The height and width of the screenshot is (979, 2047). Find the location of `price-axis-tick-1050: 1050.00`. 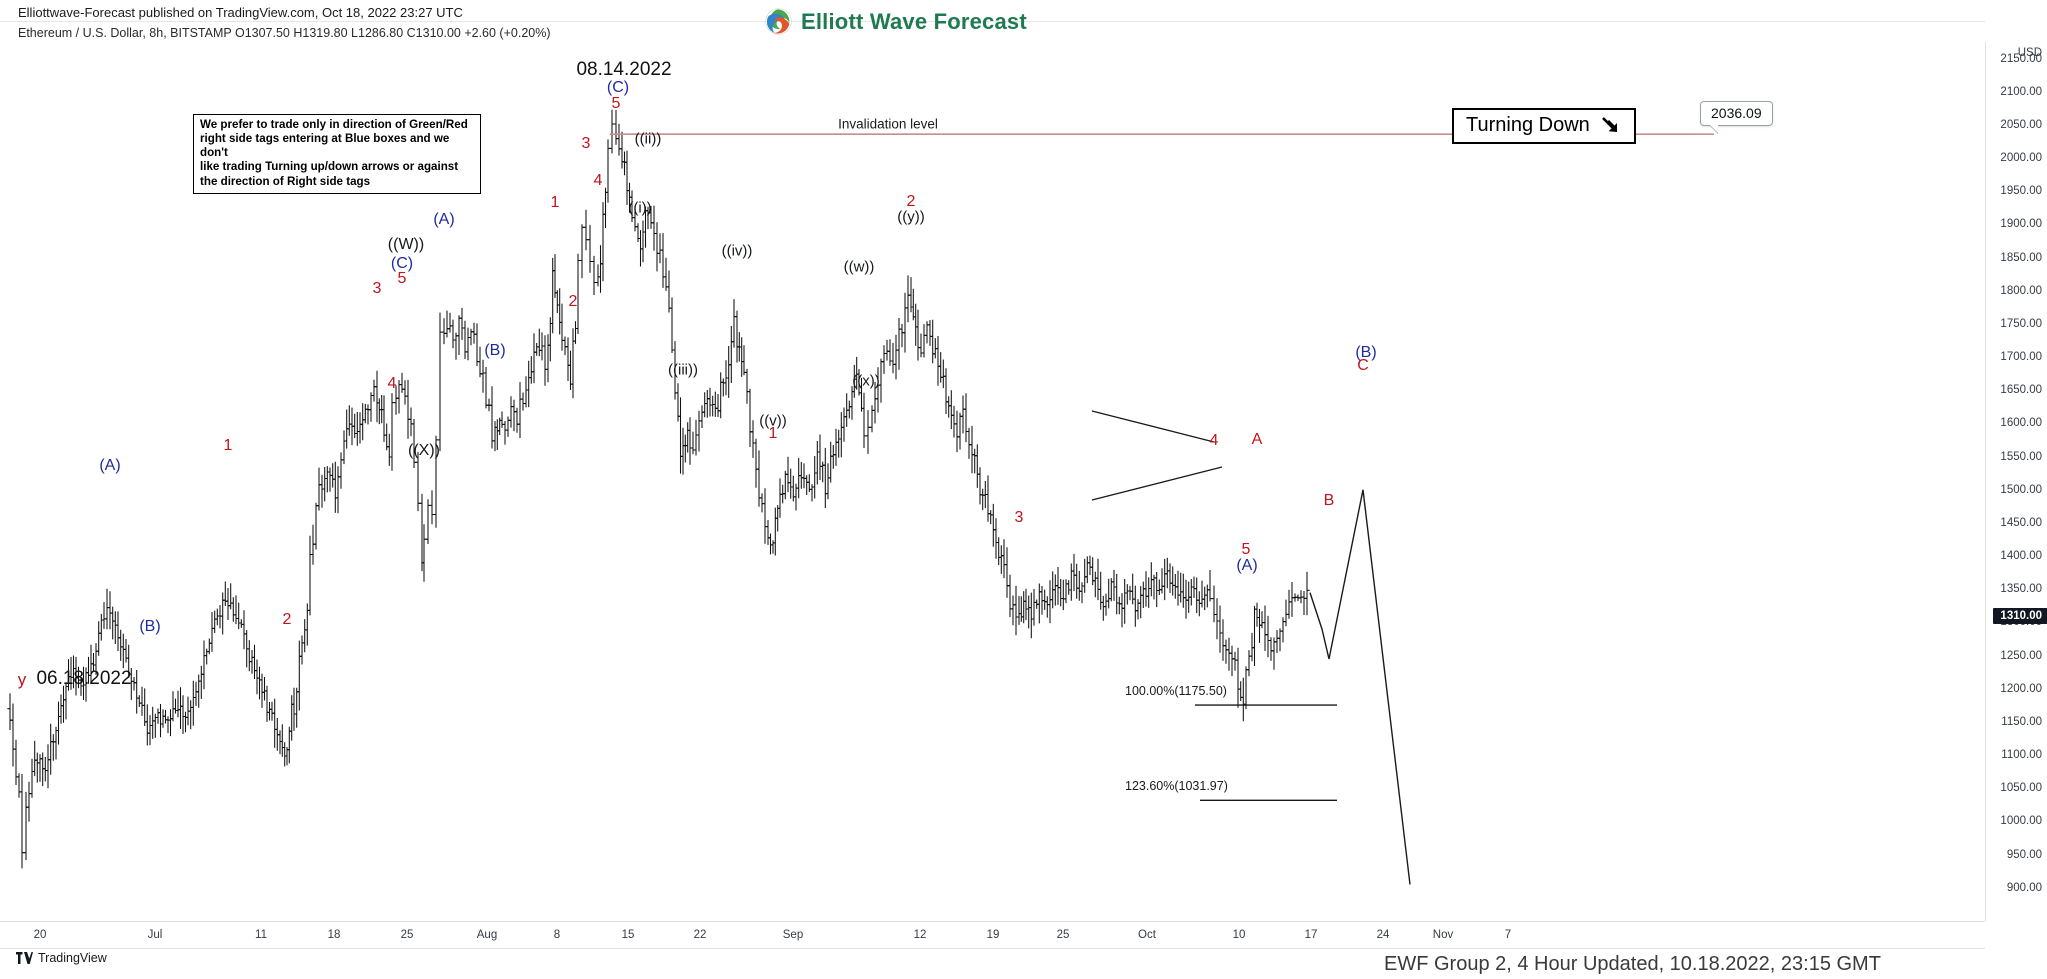

price-axis-tick-1050: 1050.00 is located at coordinates (2021, 788).